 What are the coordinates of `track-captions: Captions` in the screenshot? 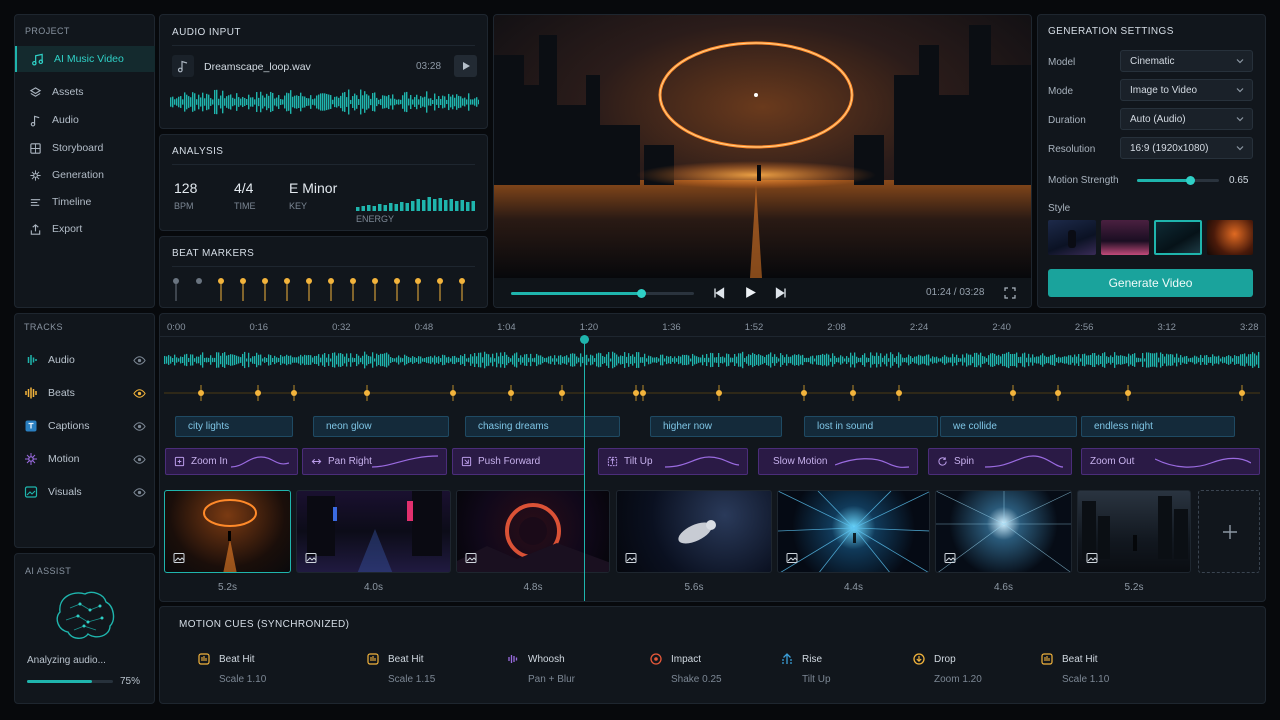 It's located at (84, 426).